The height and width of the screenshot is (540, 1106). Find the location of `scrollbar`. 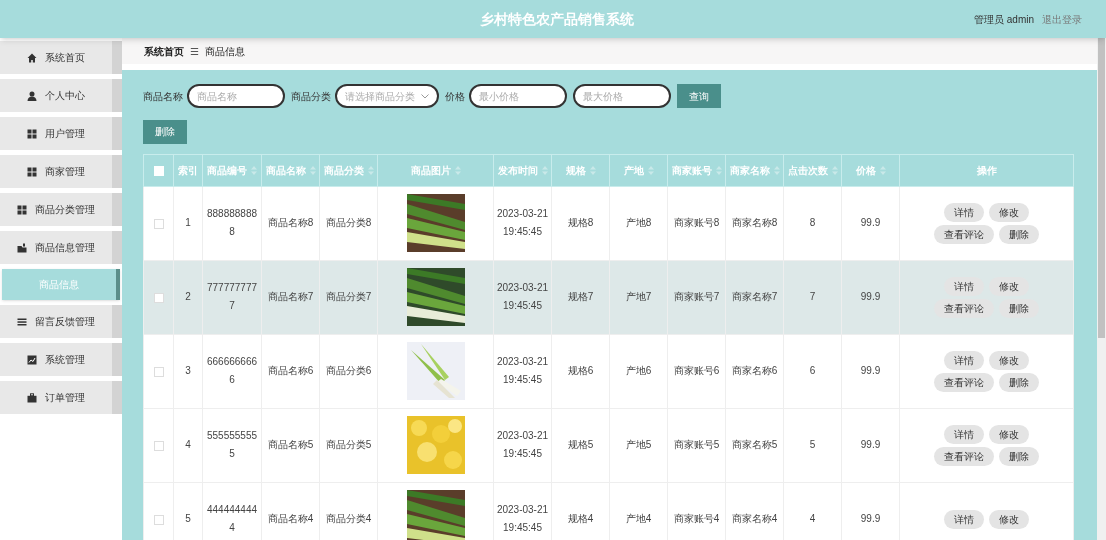

scrollbar is located at coordinates (1101, 289).